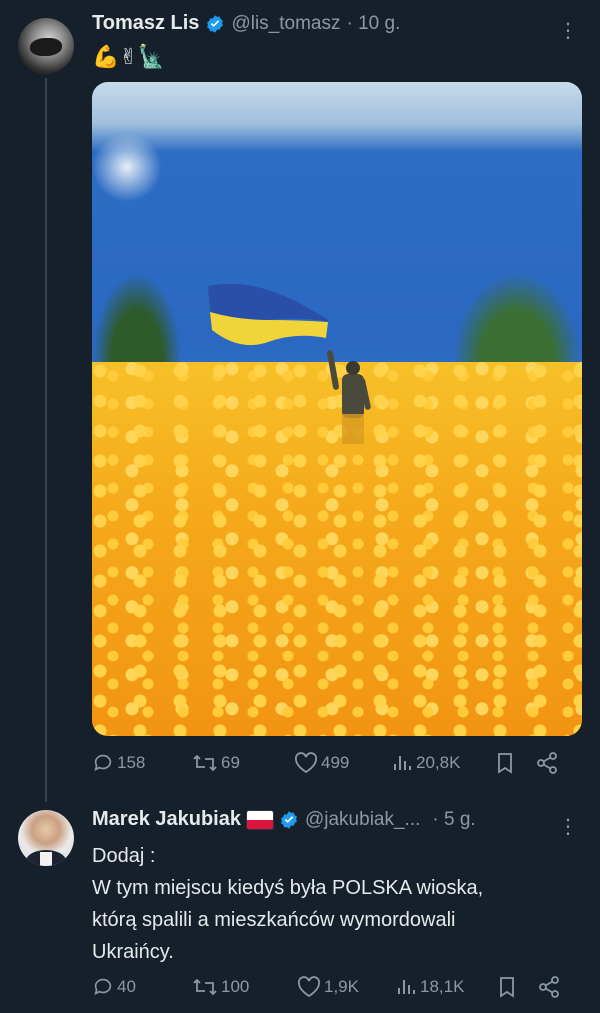  I want to click on reply-button: 158, so click(142, 763).